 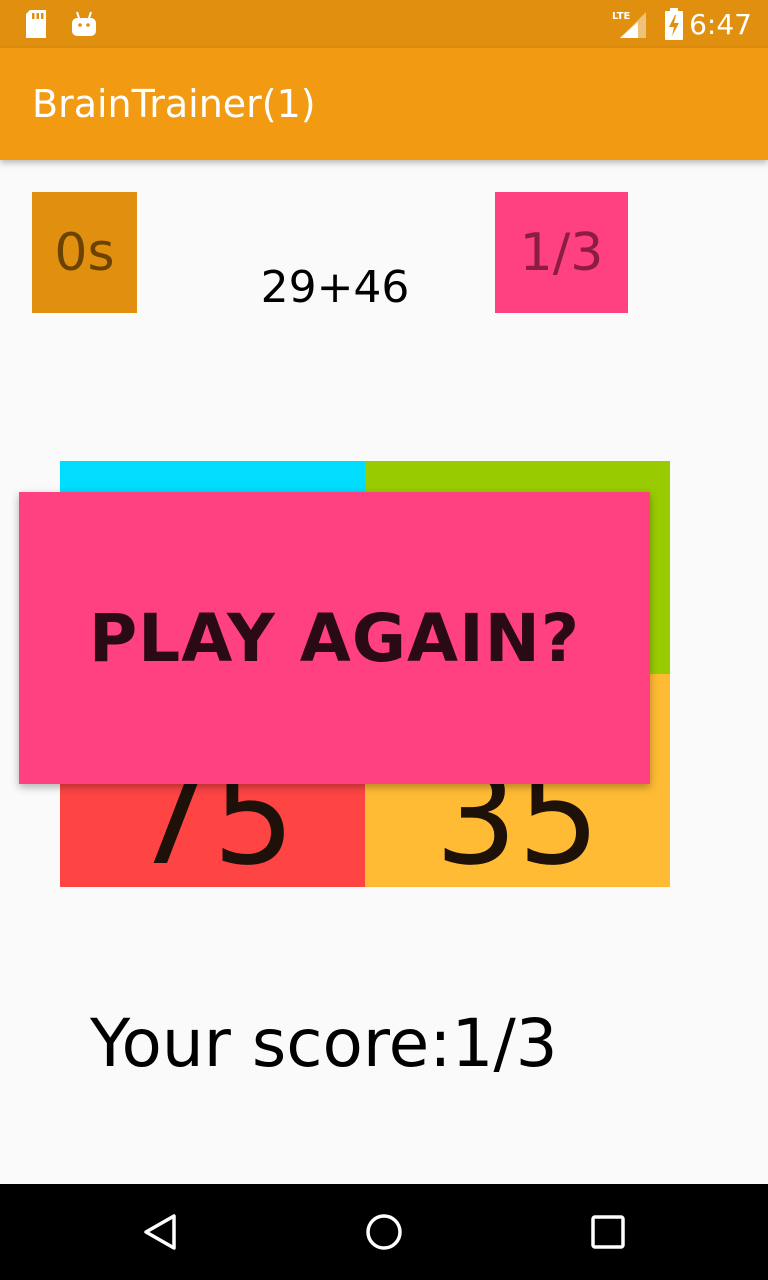 I want to click on timer-display: 0s, so click(x=84, y=252).